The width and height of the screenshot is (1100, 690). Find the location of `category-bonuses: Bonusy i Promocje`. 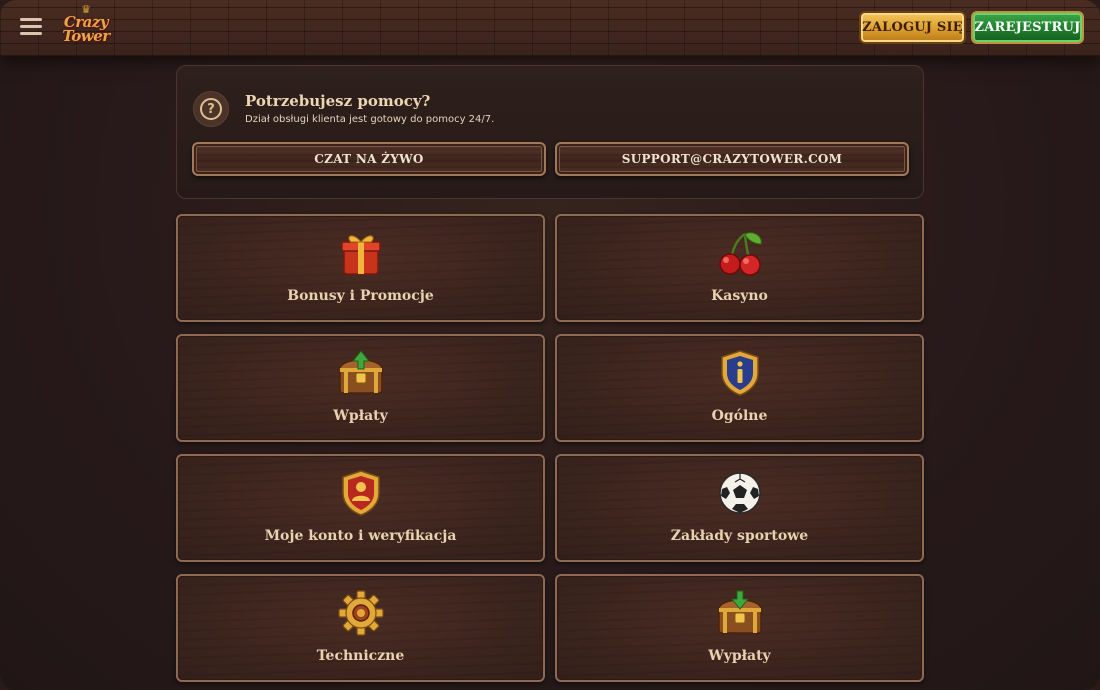

category-bonuses: Bonusy i Promocje is located at coordinates (360, 268).